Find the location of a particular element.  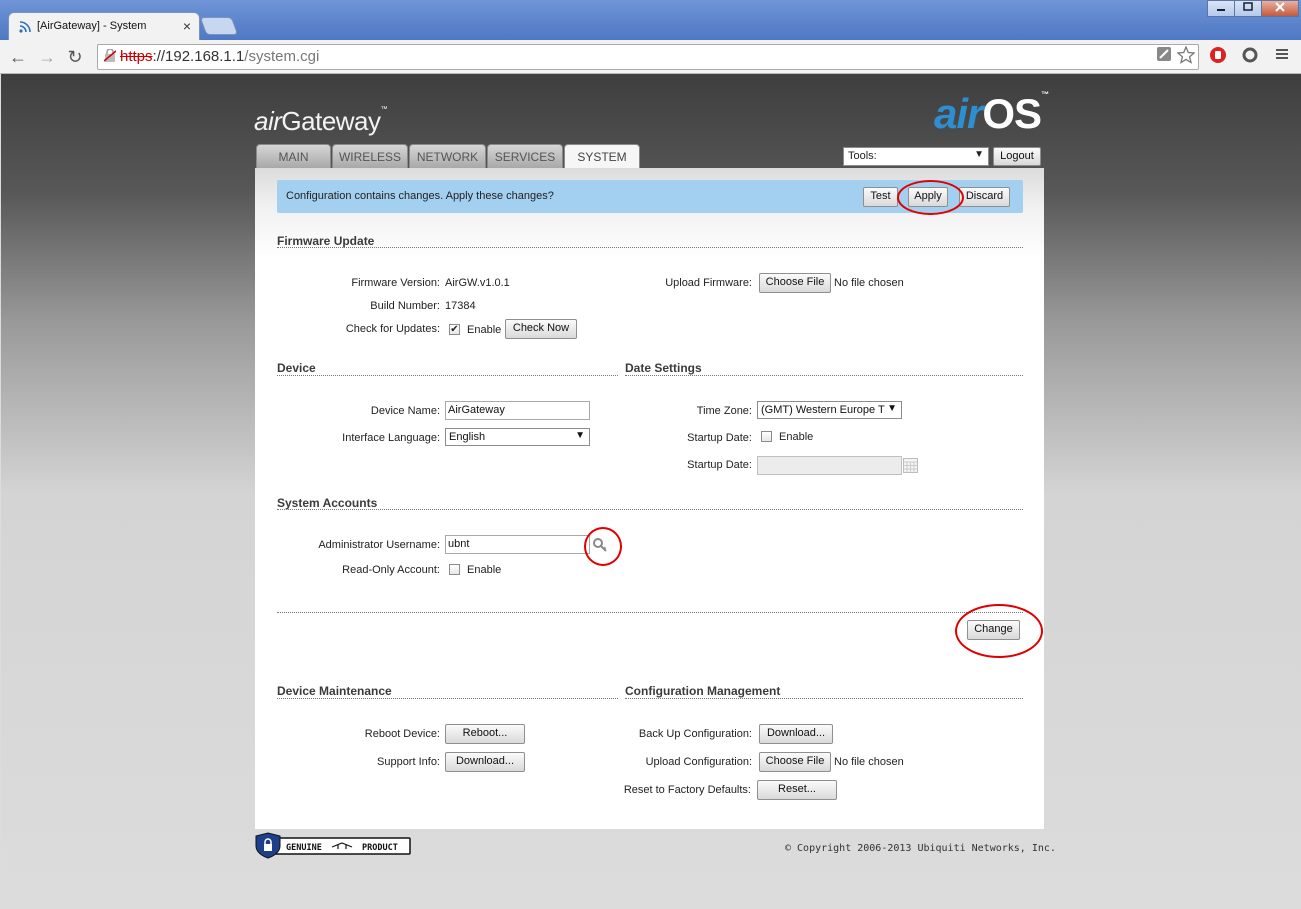

time-zone-value: (GMT) Western Europe T is located at coordinates (823, 410).